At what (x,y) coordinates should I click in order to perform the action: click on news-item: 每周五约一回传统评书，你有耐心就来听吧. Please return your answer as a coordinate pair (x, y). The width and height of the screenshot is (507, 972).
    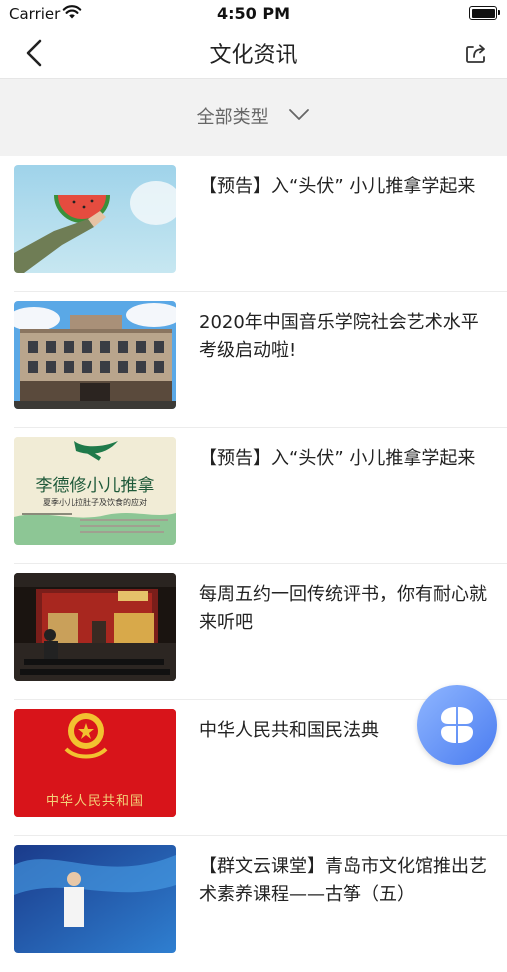
    Looking at the image, I should click on (253, 632).